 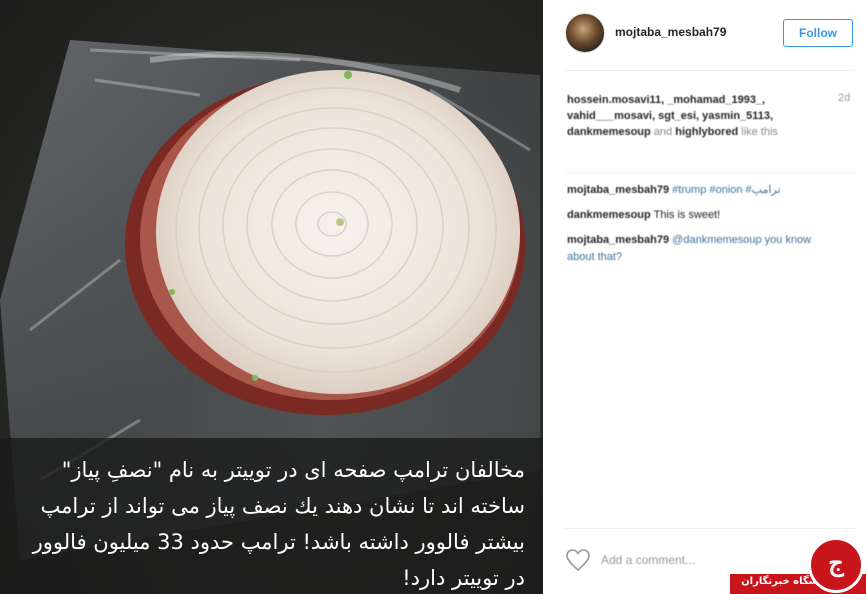 I want to click on comments-divider, so click(x=710, y=528).